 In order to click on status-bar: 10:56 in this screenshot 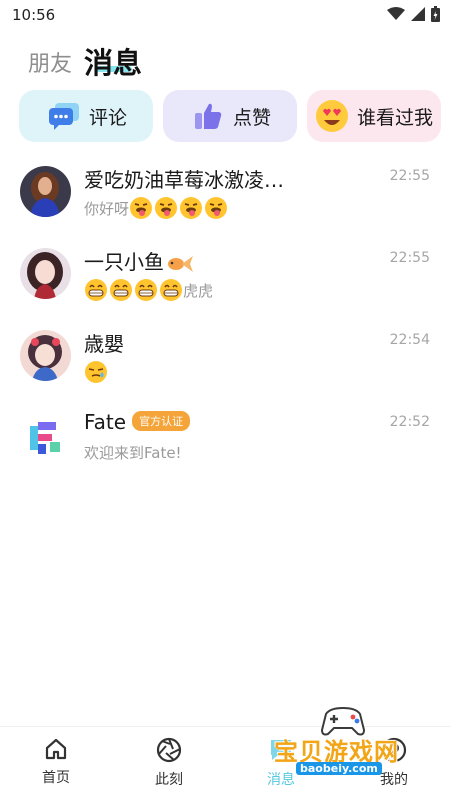, I will do `click(225, 15)`.